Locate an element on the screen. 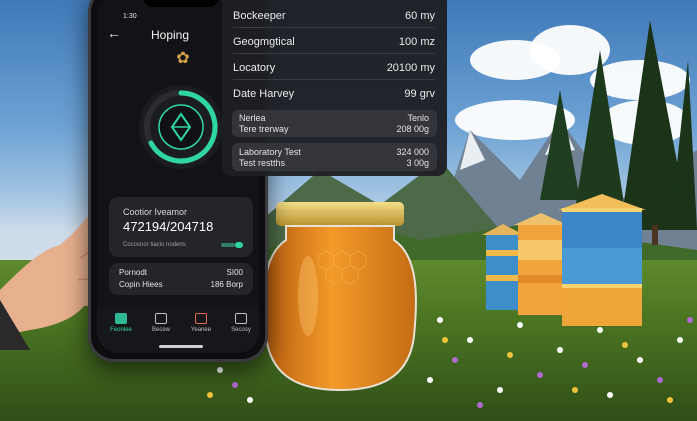 This screenshot has width=697, height=421. nav-label: Feonlee is located at coordinates (121, 330).